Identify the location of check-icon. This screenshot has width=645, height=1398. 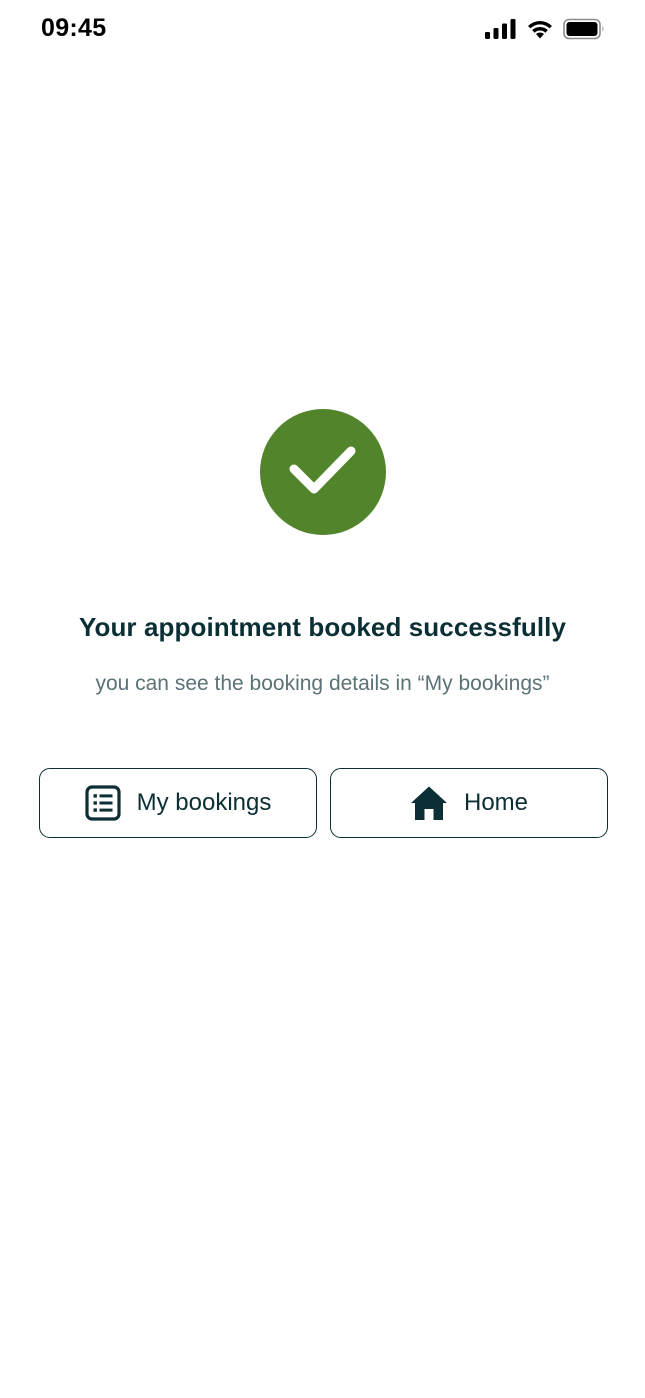
(323, 472).